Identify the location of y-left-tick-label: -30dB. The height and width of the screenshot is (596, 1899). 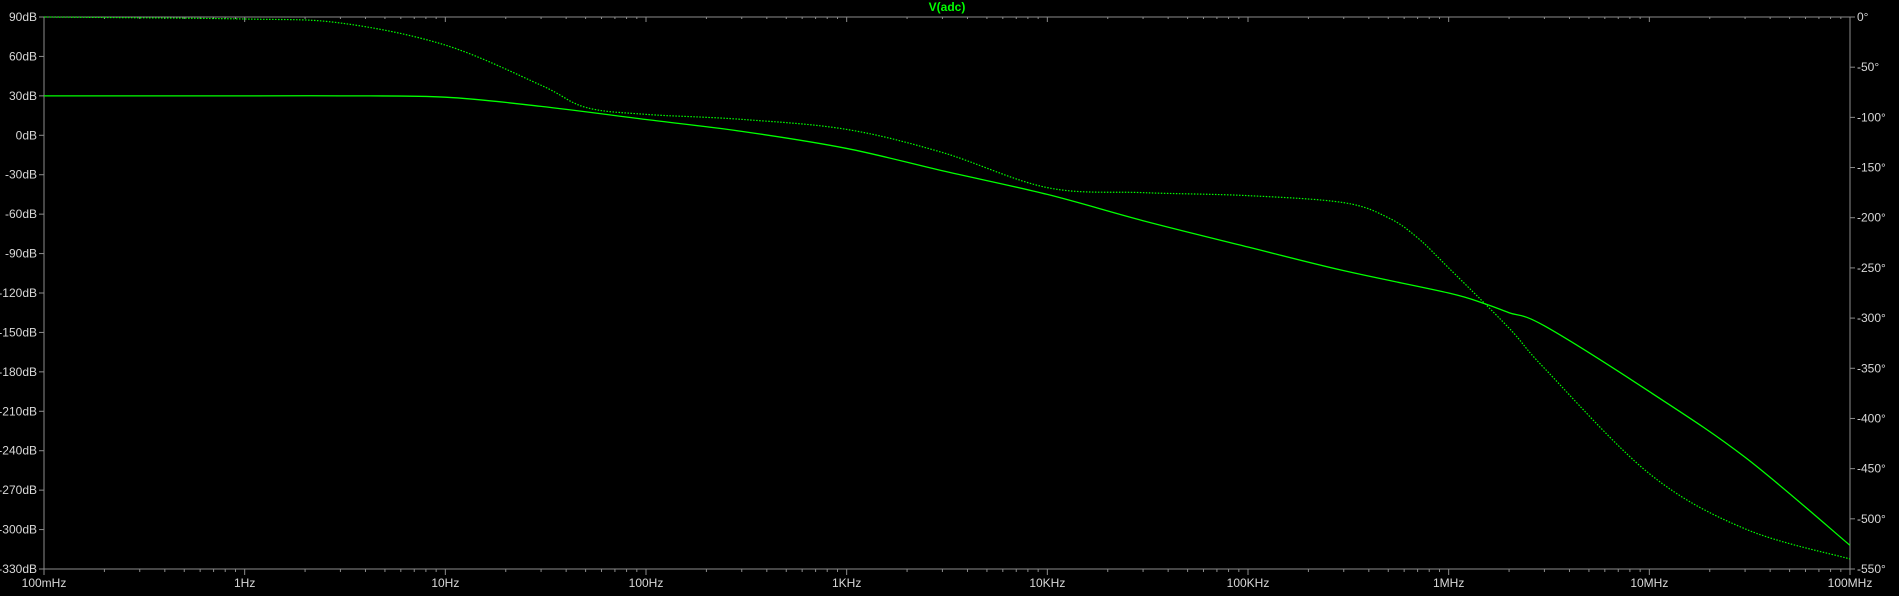
(21, 175).